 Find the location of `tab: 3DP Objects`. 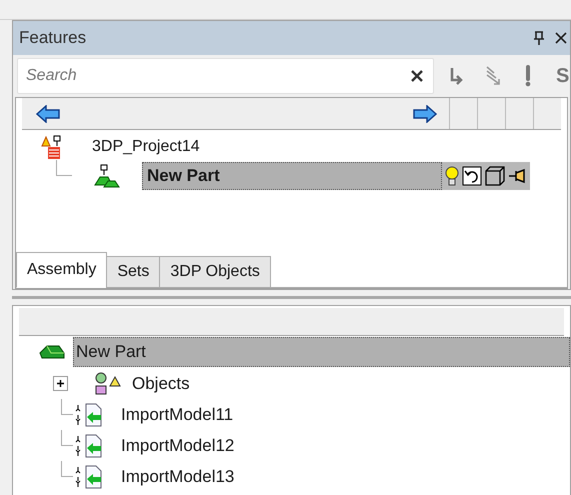

tab: 3DP Objects is located at coordinates (215, 272).